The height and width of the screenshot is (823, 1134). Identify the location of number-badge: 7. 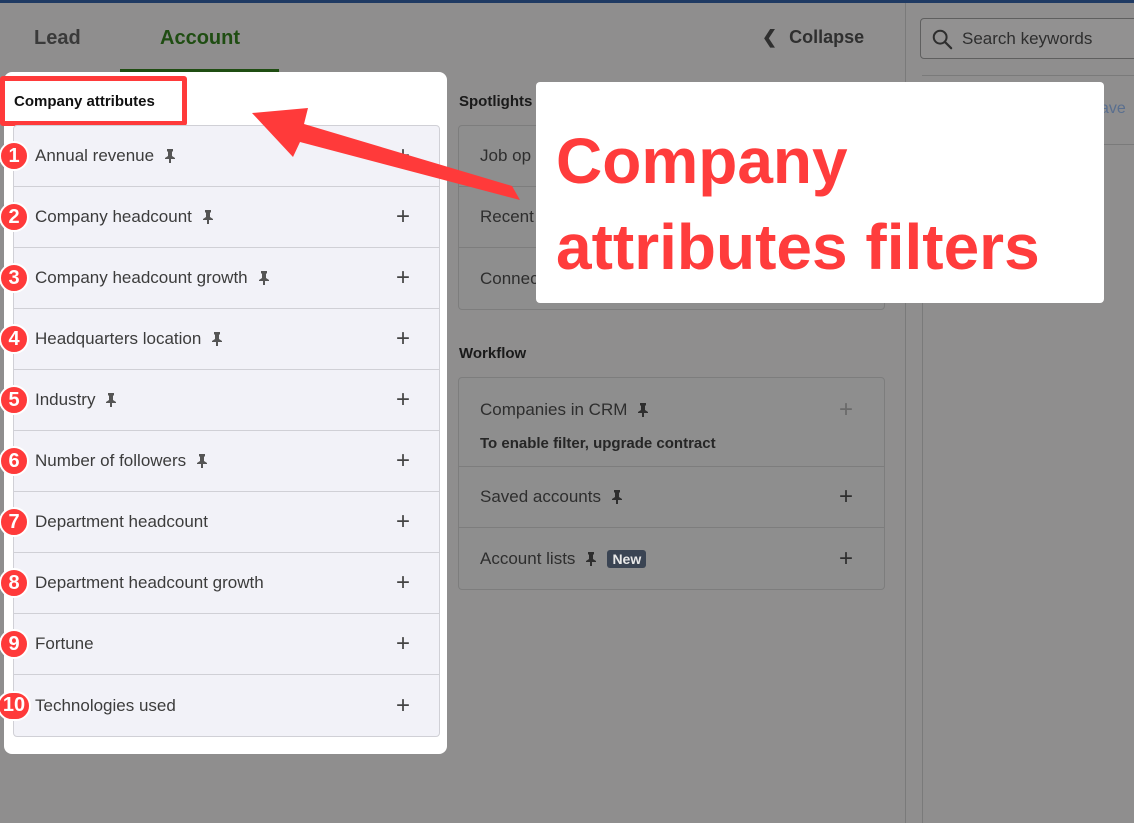
(14, 522).